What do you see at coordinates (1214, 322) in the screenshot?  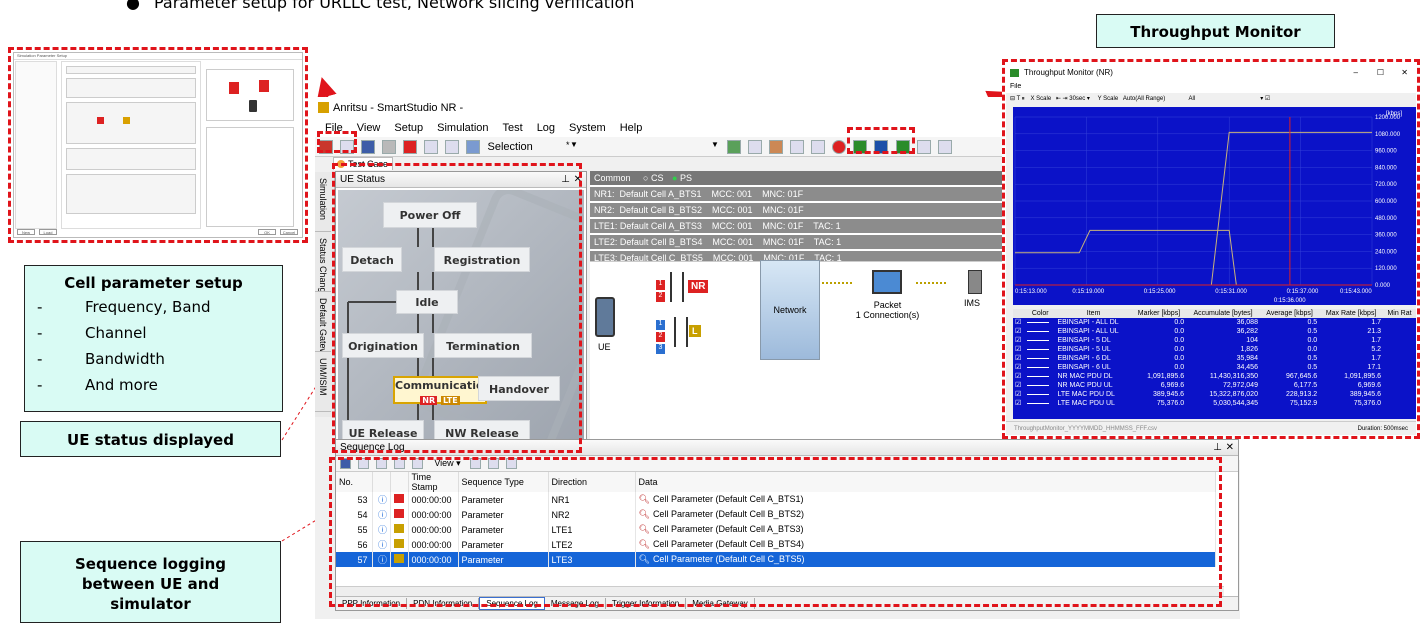 I see `tp-row: ☑ EBINSAPI - ALL DL 0.0 36,088 0.5 1.7` at bounding box center [1214, 322].